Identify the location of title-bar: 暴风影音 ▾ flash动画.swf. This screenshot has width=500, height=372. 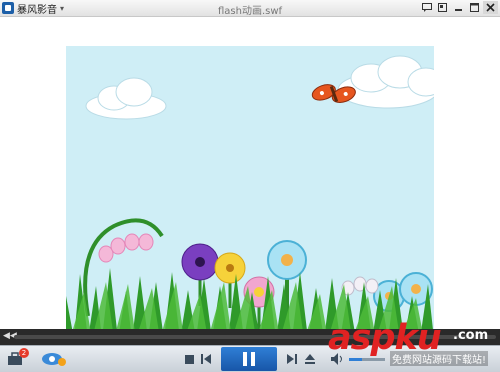
(250, 8).